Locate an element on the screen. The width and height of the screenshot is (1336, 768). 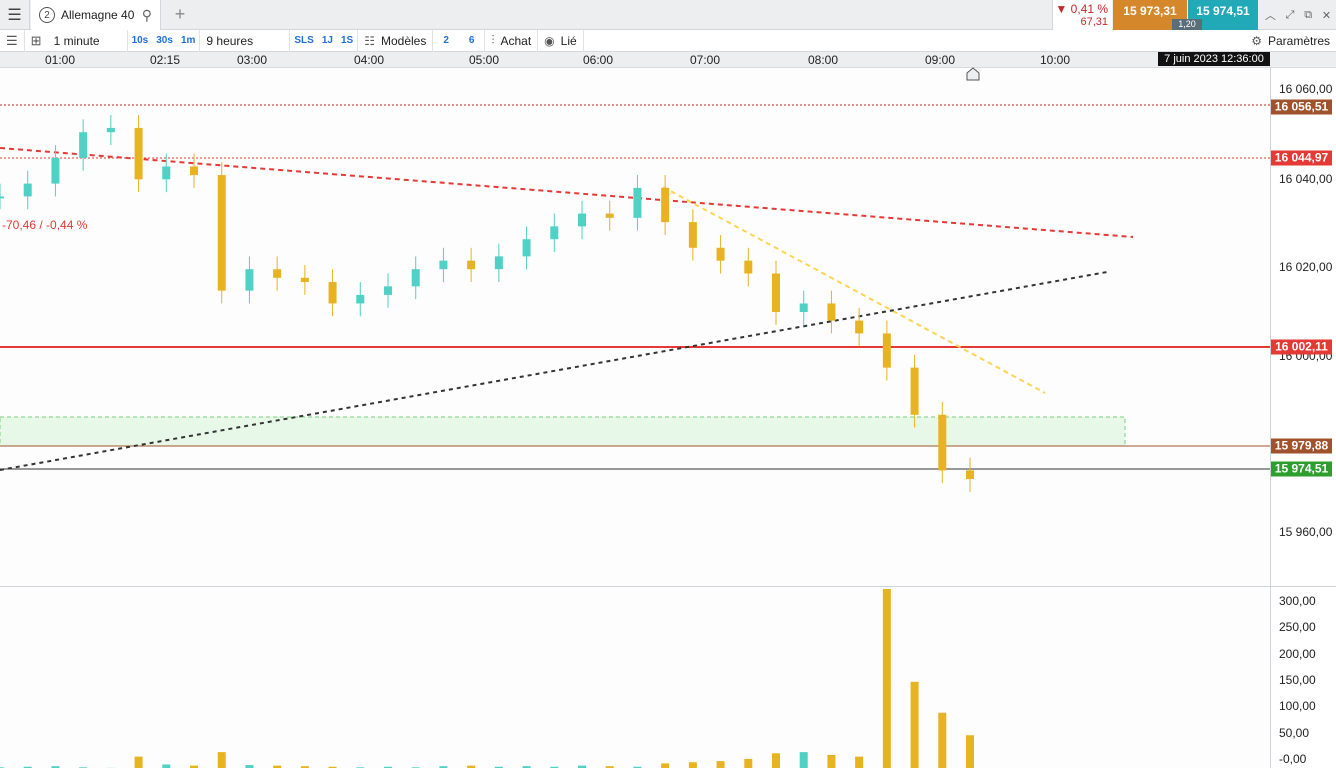
downtrend-line-red is located at coordinates (567, 192).